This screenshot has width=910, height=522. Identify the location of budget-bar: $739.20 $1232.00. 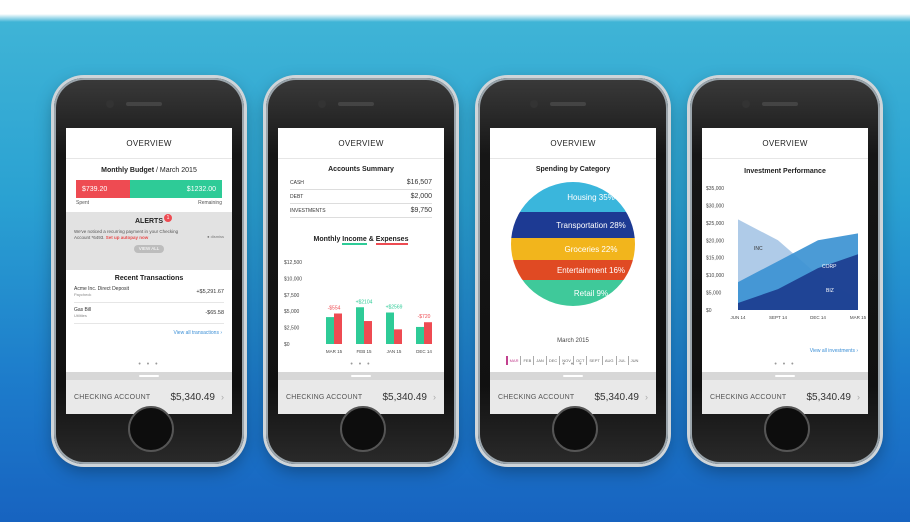
(149, 189).